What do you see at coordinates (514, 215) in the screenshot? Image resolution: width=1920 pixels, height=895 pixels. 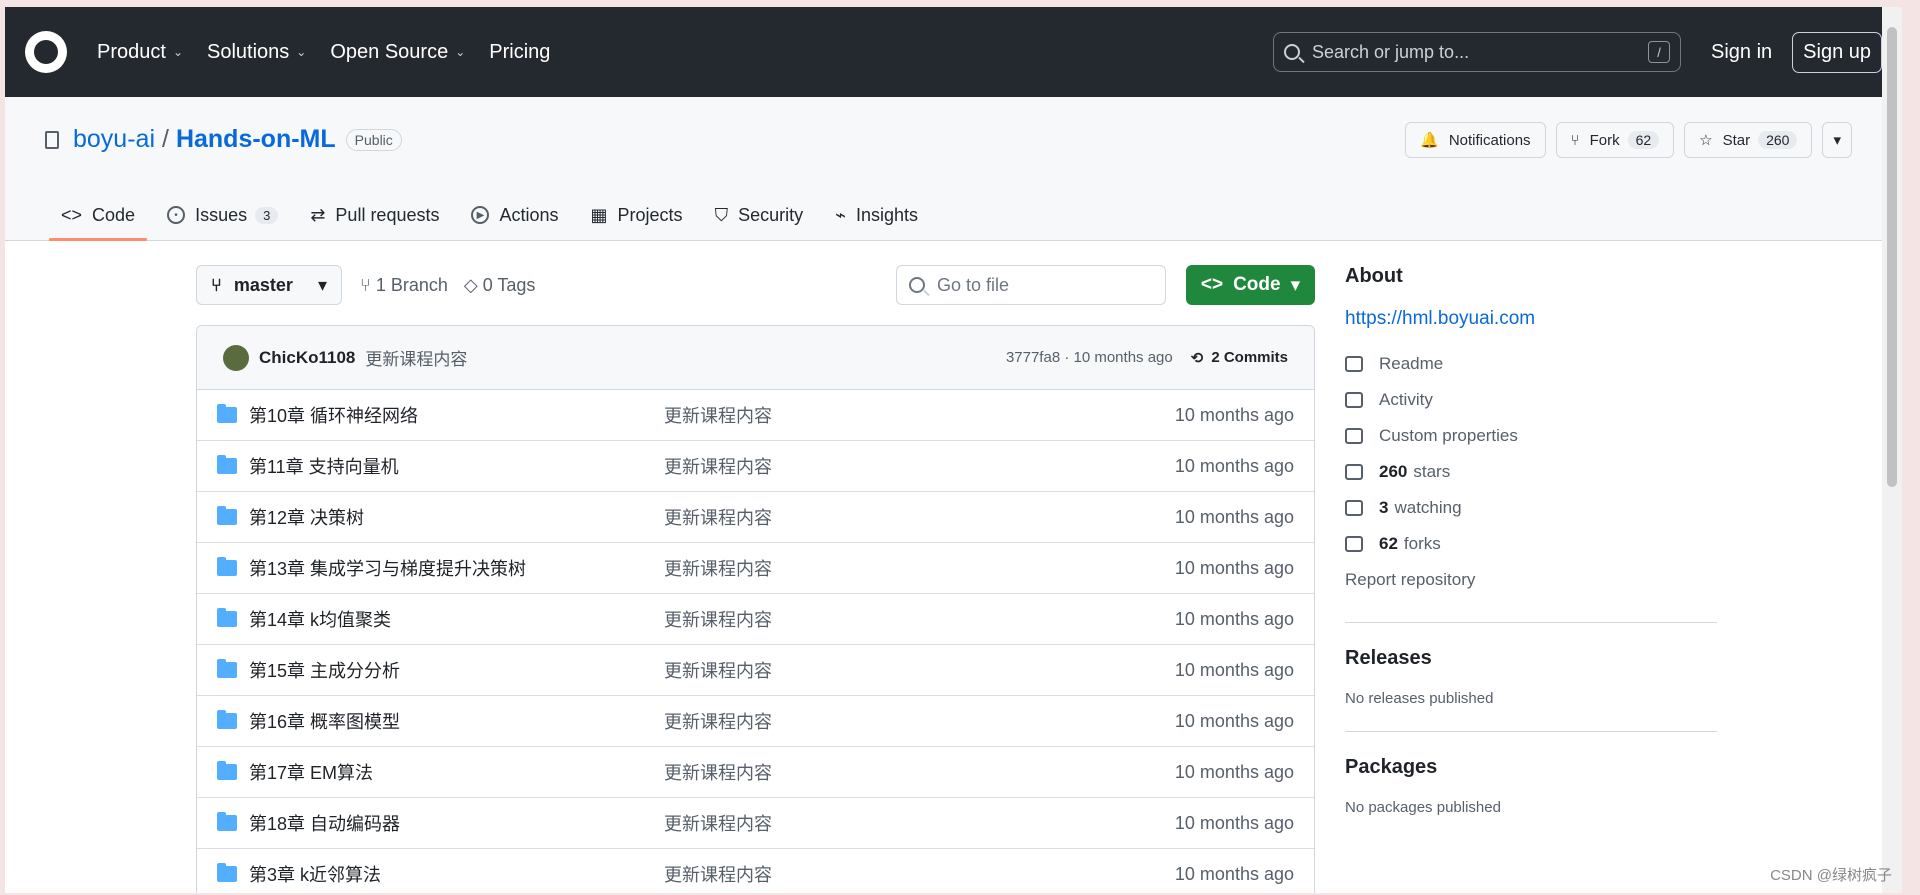 I see `tab-actions: ▶ Actions` at bounding box center [514, 215].